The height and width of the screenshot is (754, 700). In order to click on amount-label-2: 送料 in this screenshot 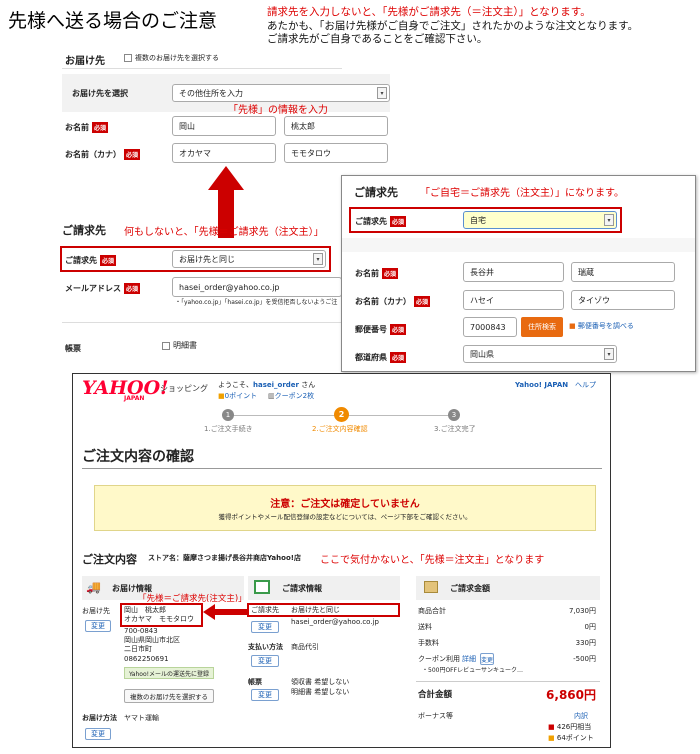, I will do `click(425, 627)`.